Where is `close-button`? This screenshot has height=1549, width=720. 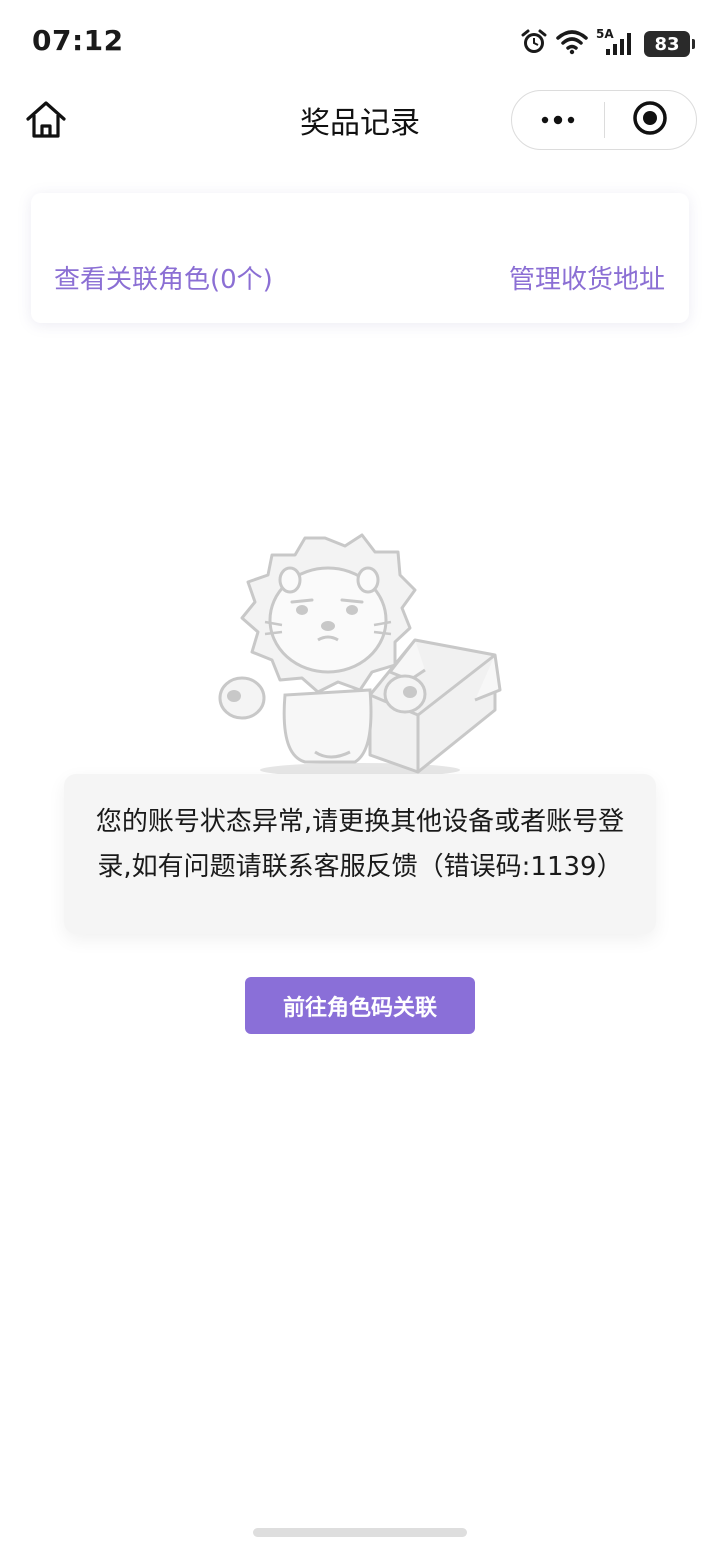
close-button is located at coordinates (651, 120).